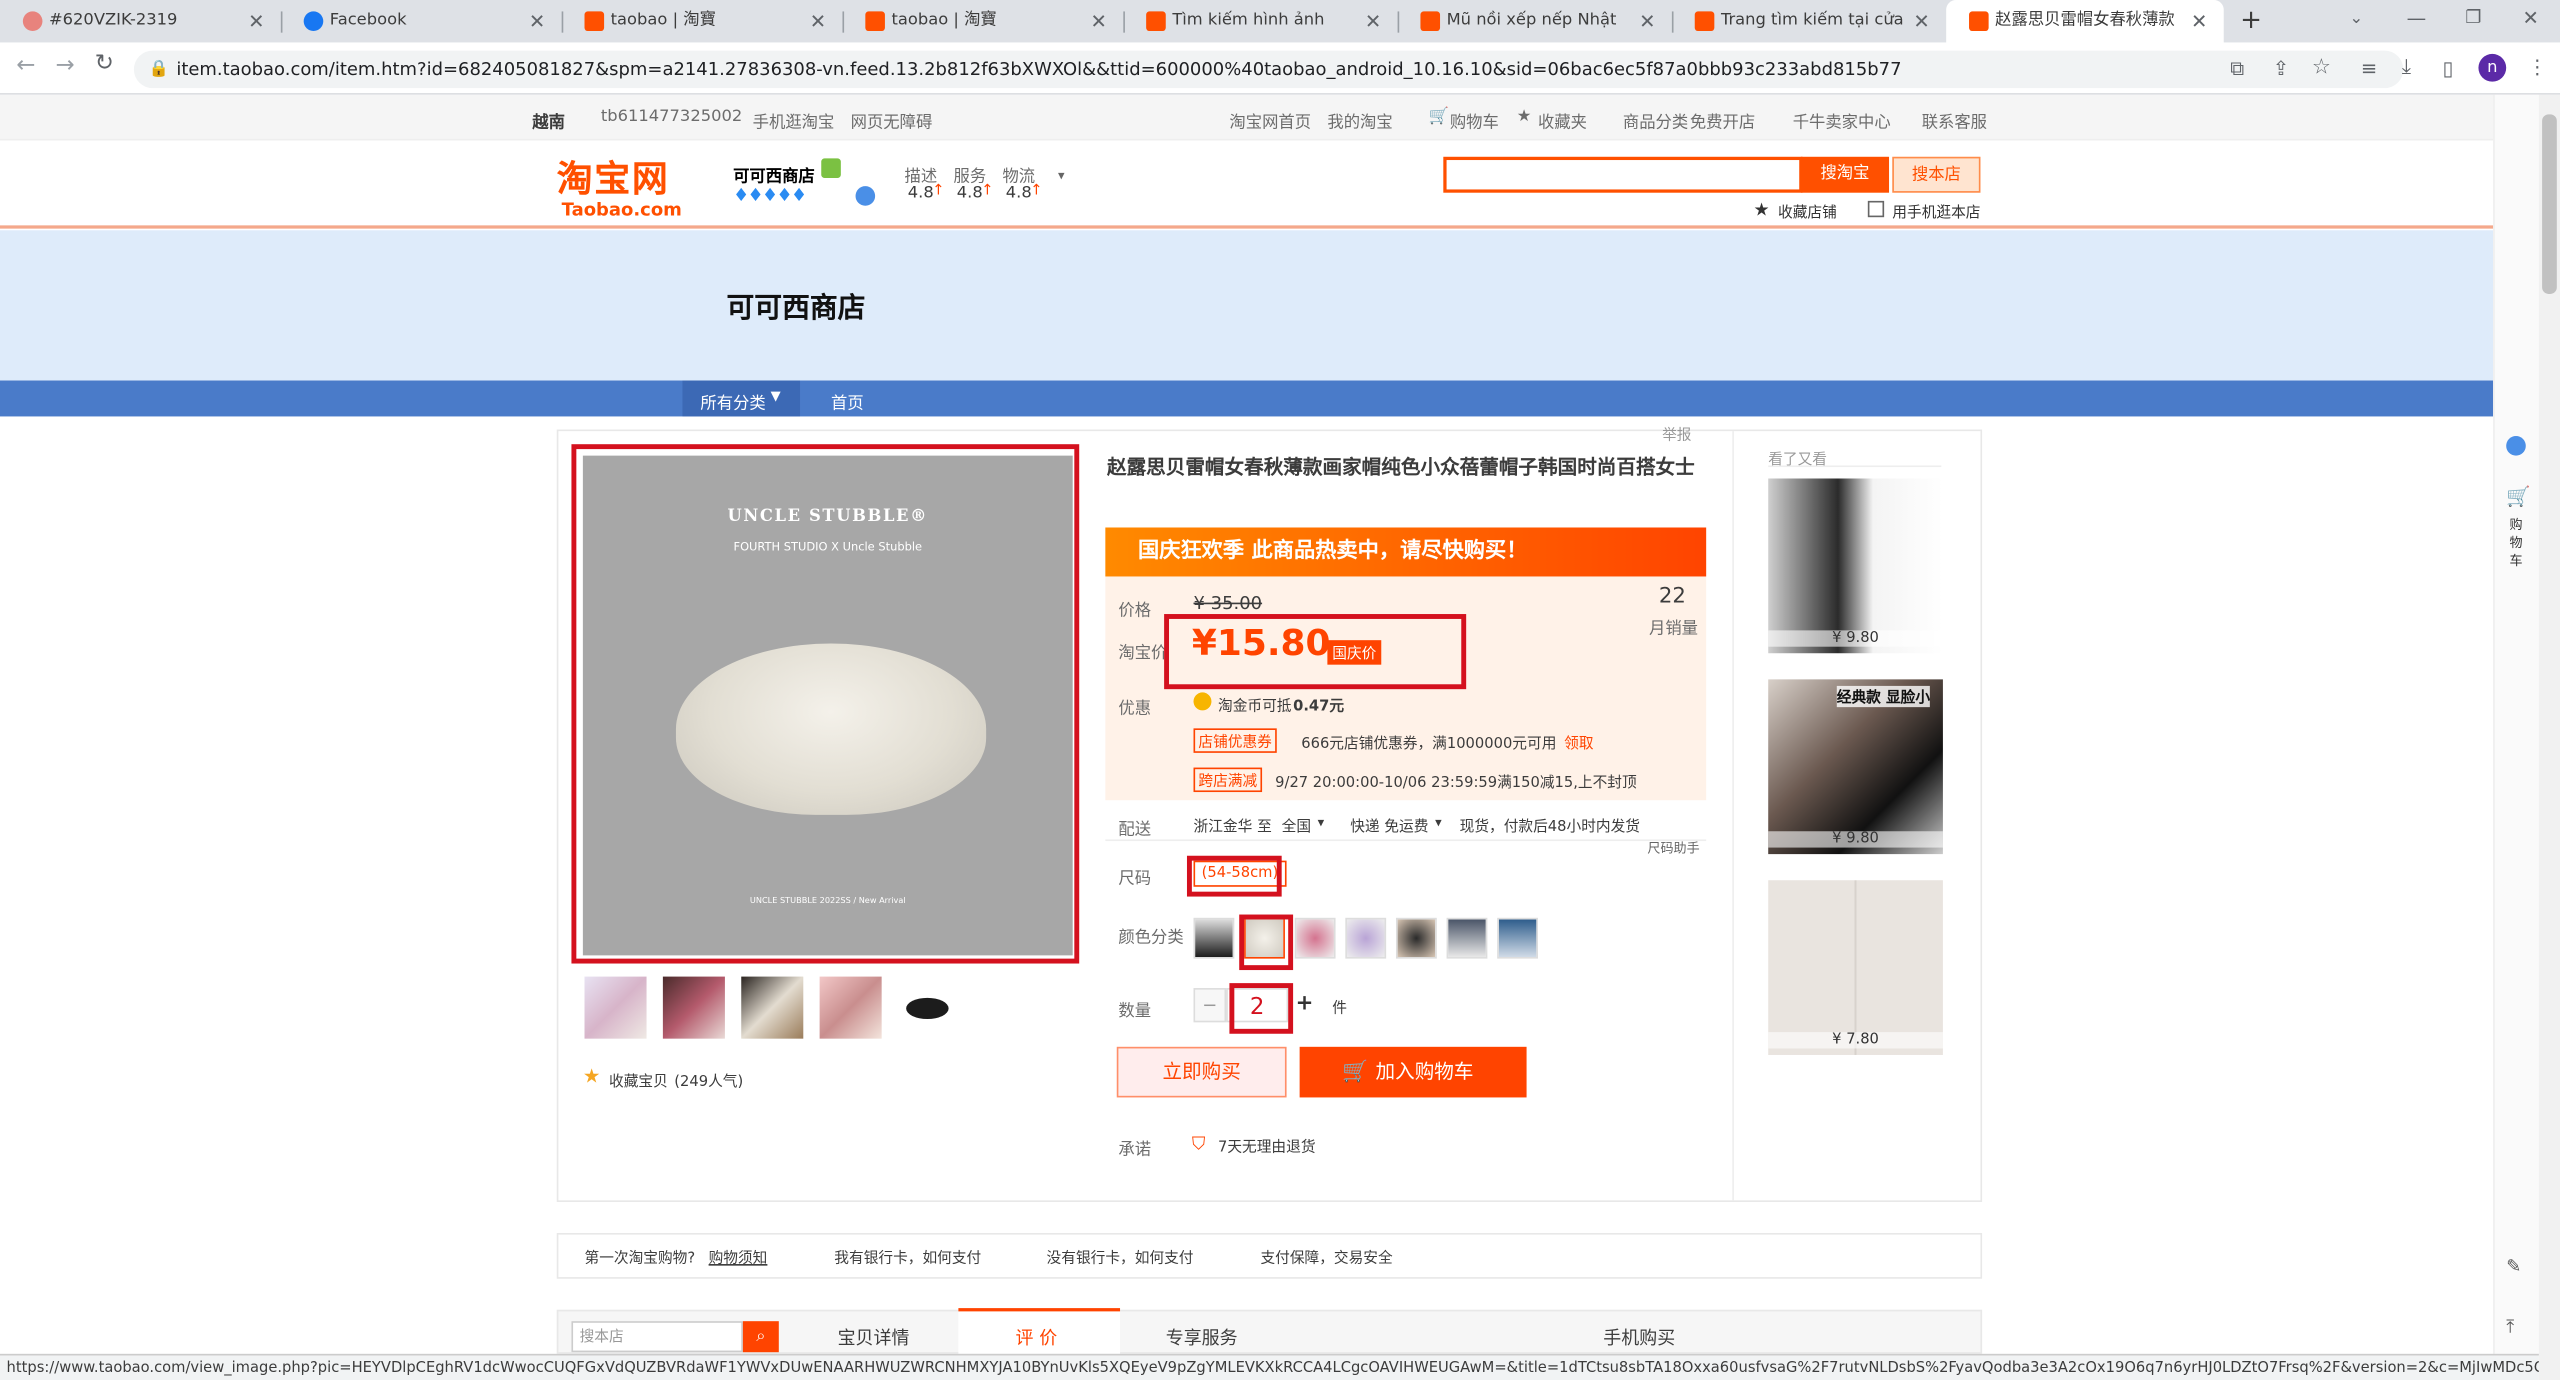  I want to click on mobile-shop-link: 用手机逛本店, so click(1936, 211).